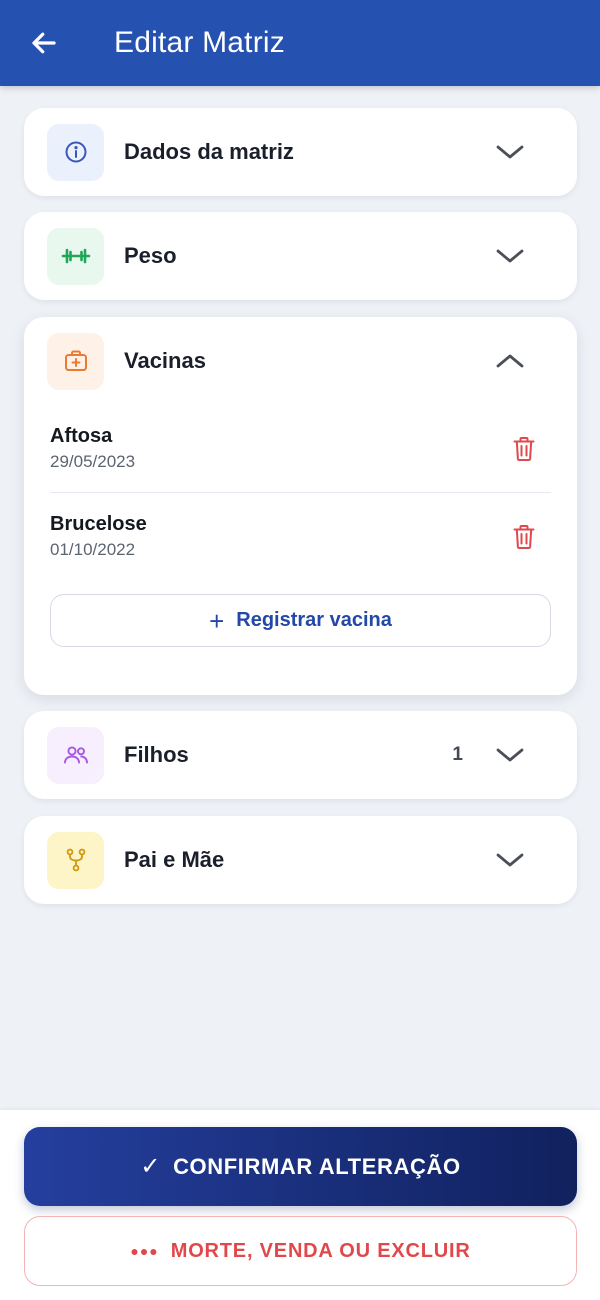 This screenshot has height=1300, width=600. I want to click on section-card-dados: Dados da matriz, so click(300, 152).